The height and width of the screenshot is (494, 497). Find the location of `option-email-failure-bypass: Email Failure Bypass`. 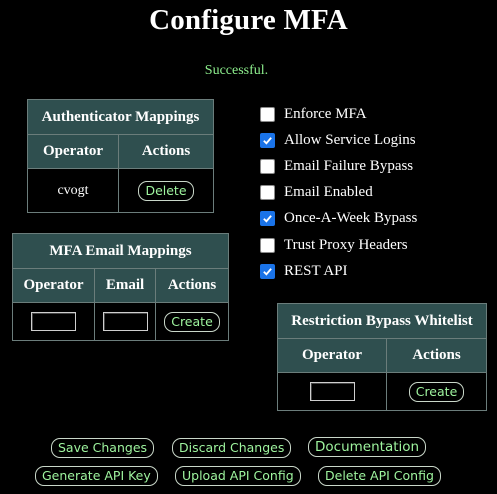

option-email-failure-bypass: Email Failure Bypass is located at coordinates (336, 166).